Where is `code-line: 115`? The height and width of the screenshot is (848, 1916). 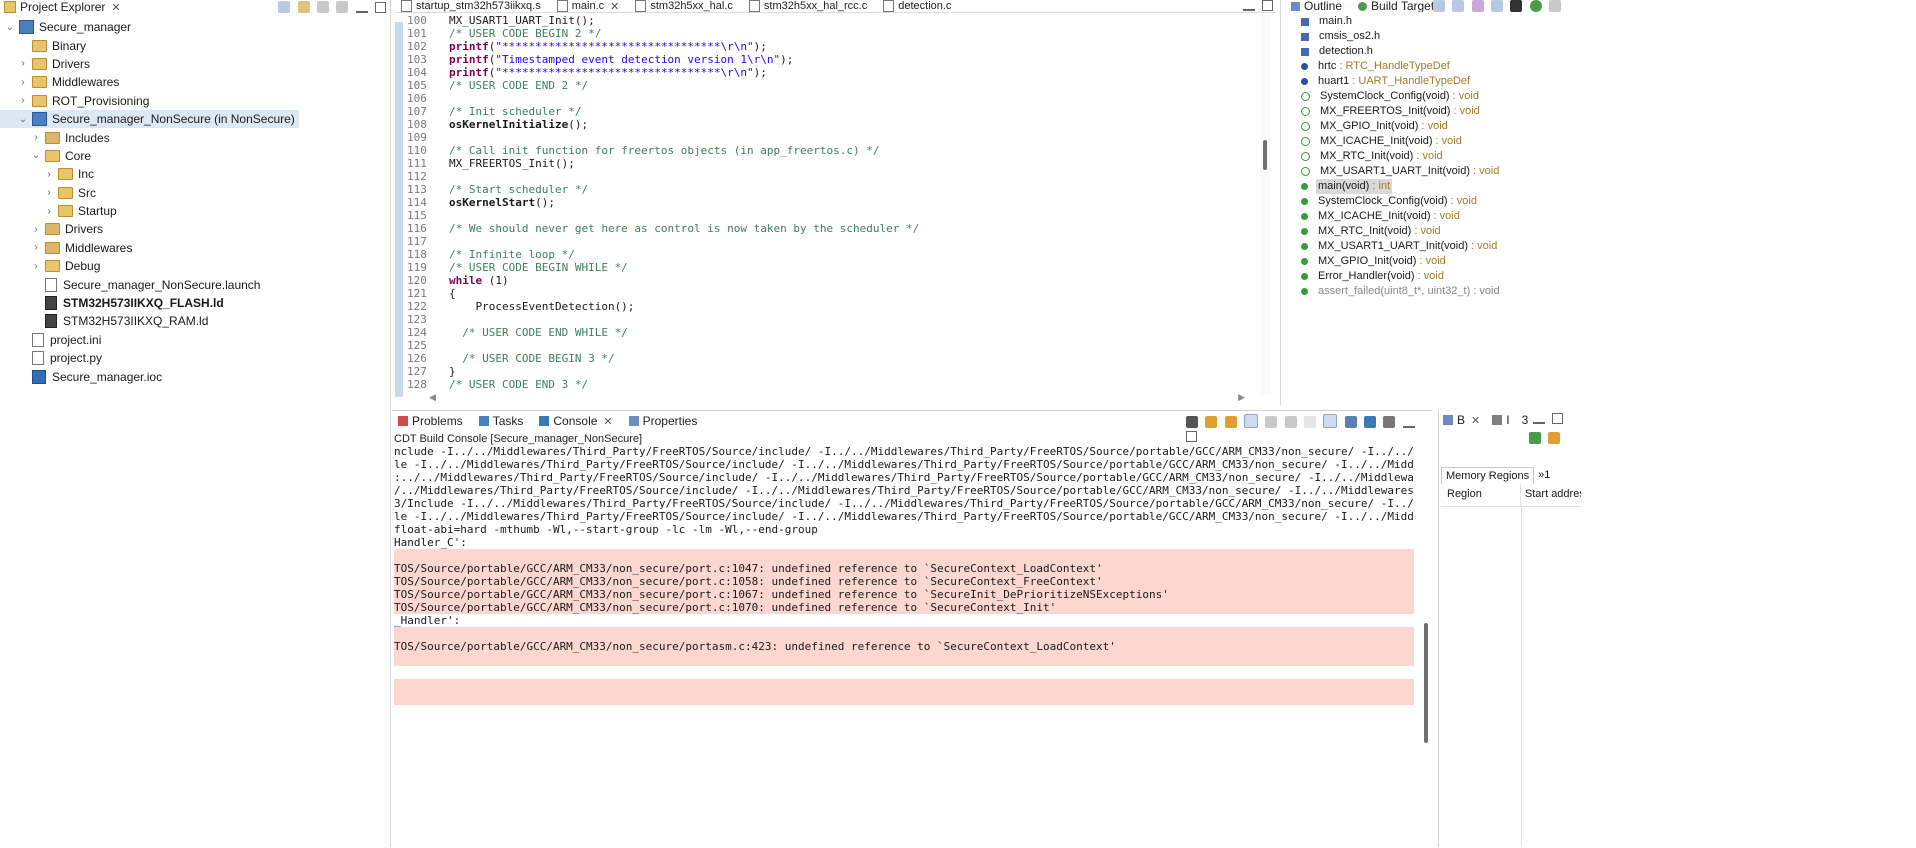 code-line: 115 is located at coordinates (835, 215).